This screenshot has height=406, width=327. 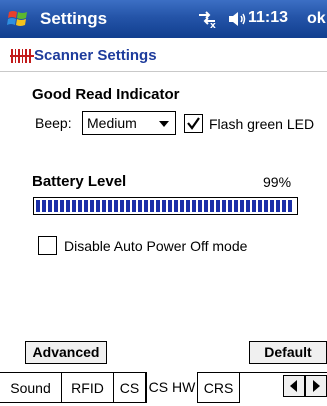 I want to click on battery-progress-fill, so click(x=164, y=206).